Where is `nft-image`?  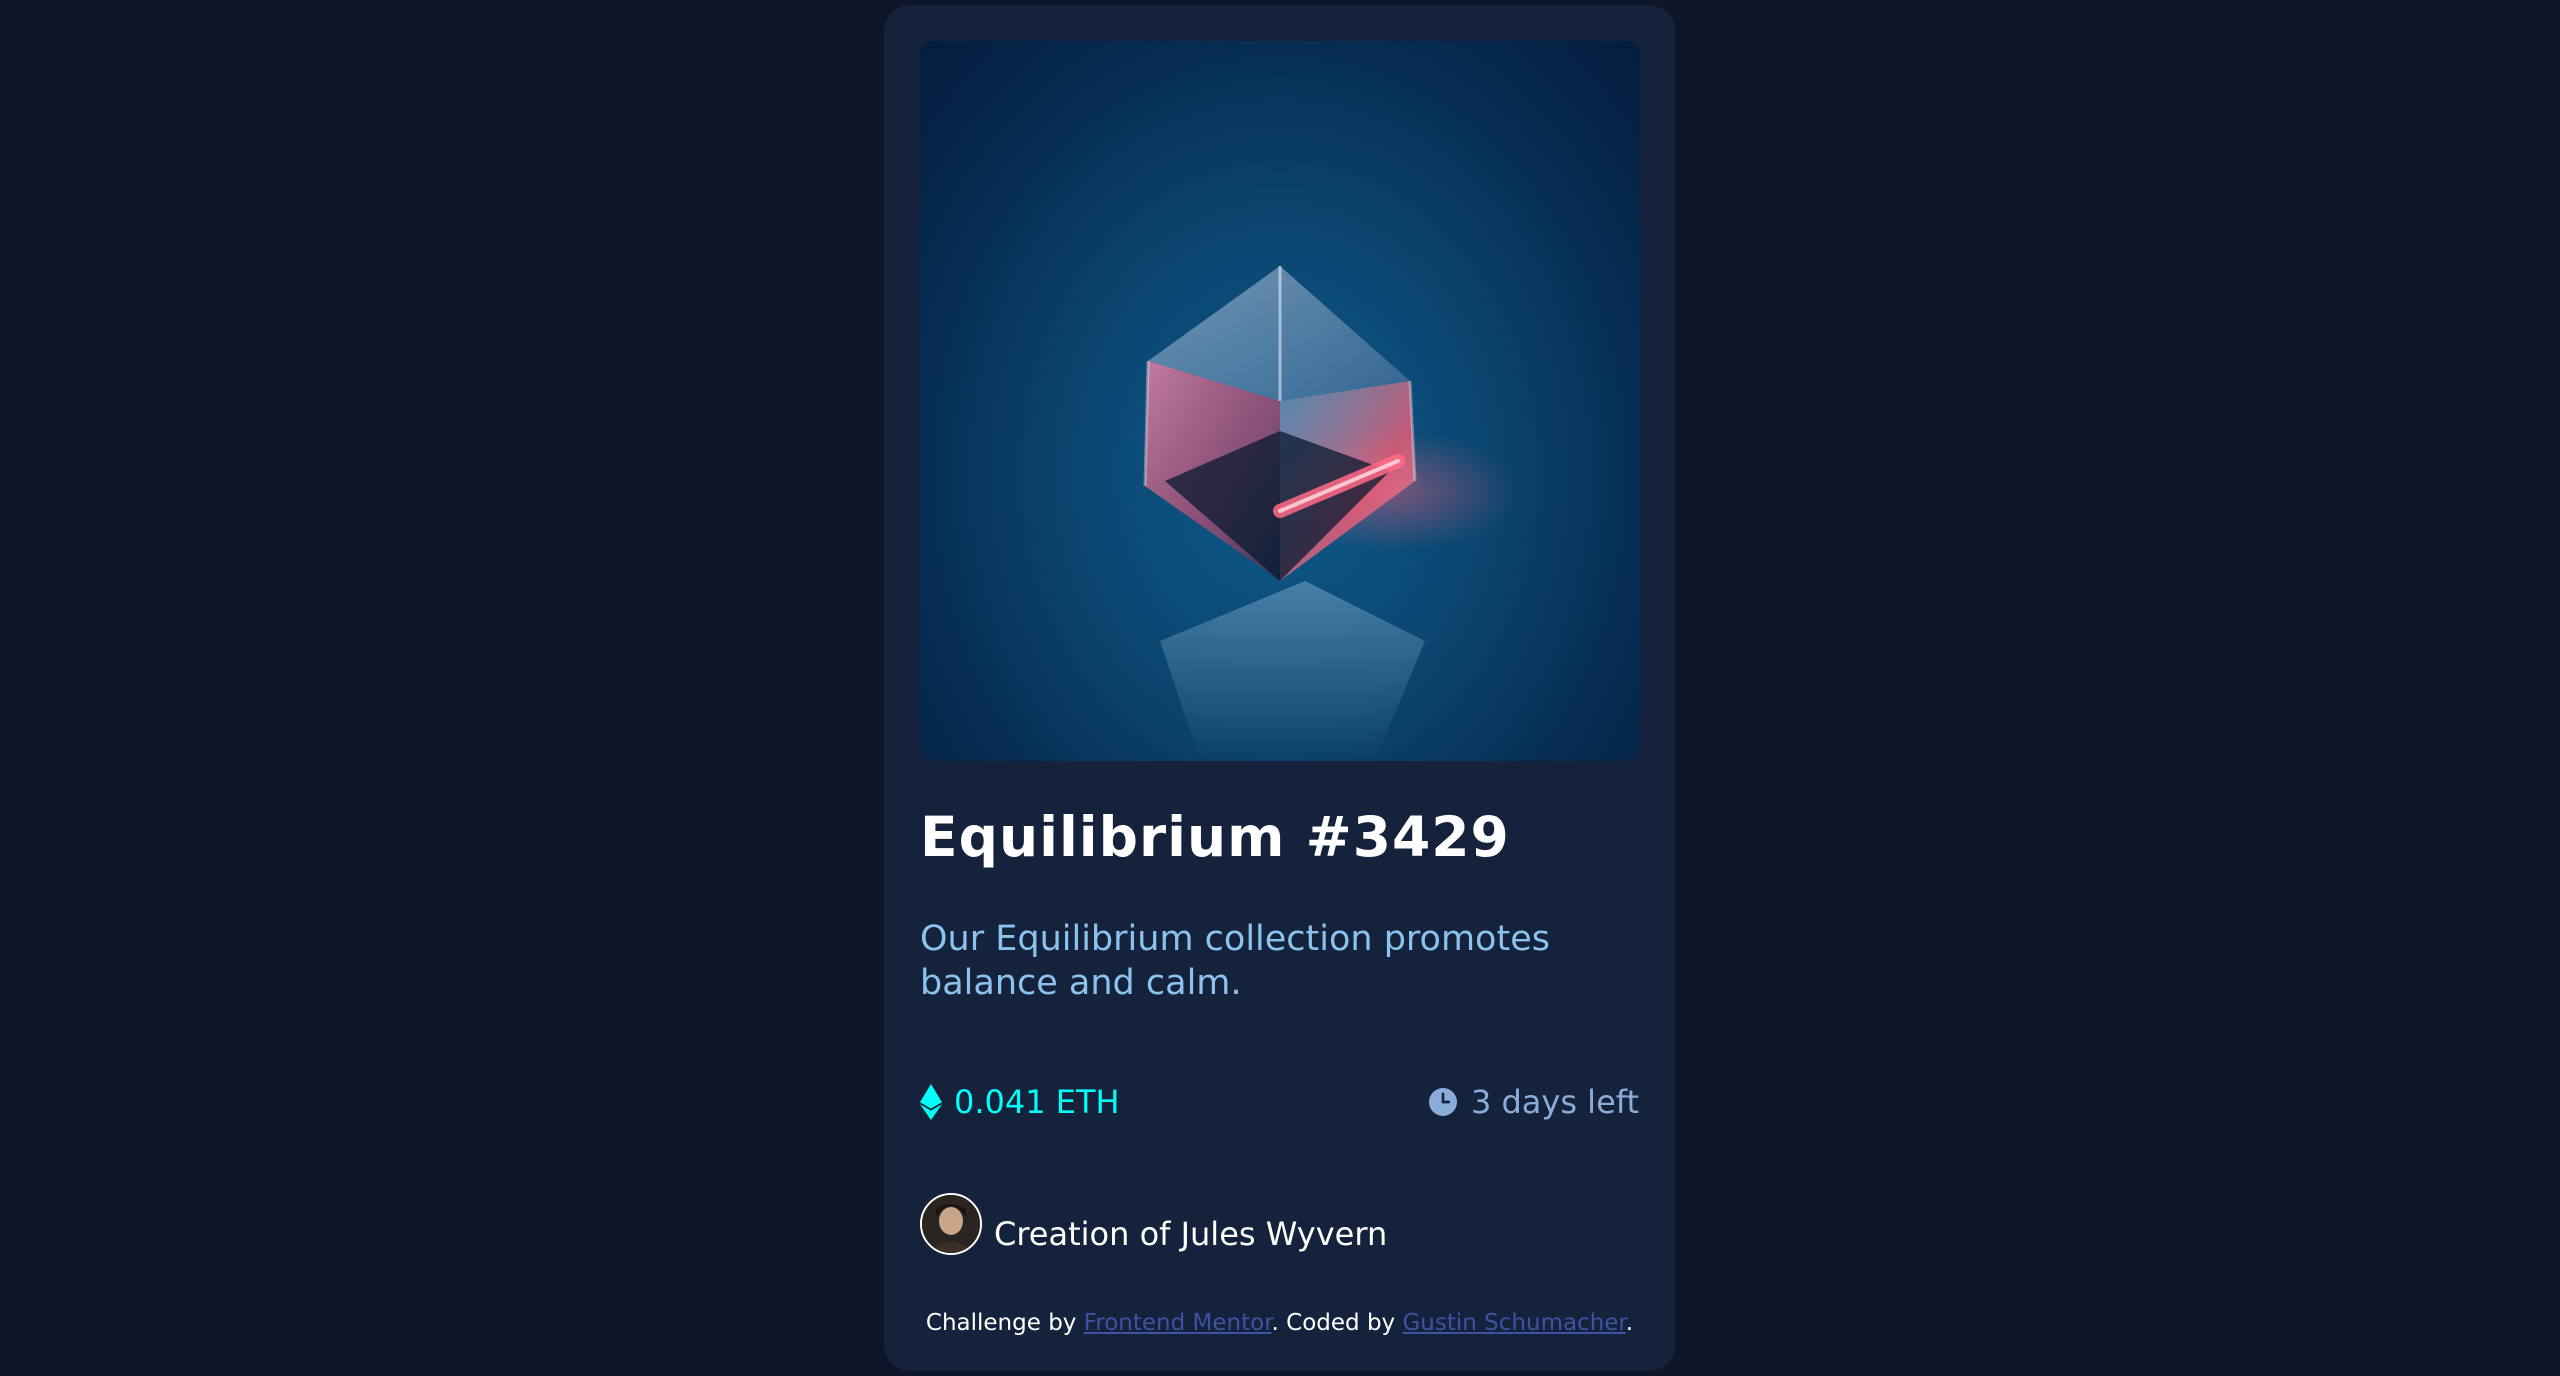 nft-image is located at coordinates (1280, 401).